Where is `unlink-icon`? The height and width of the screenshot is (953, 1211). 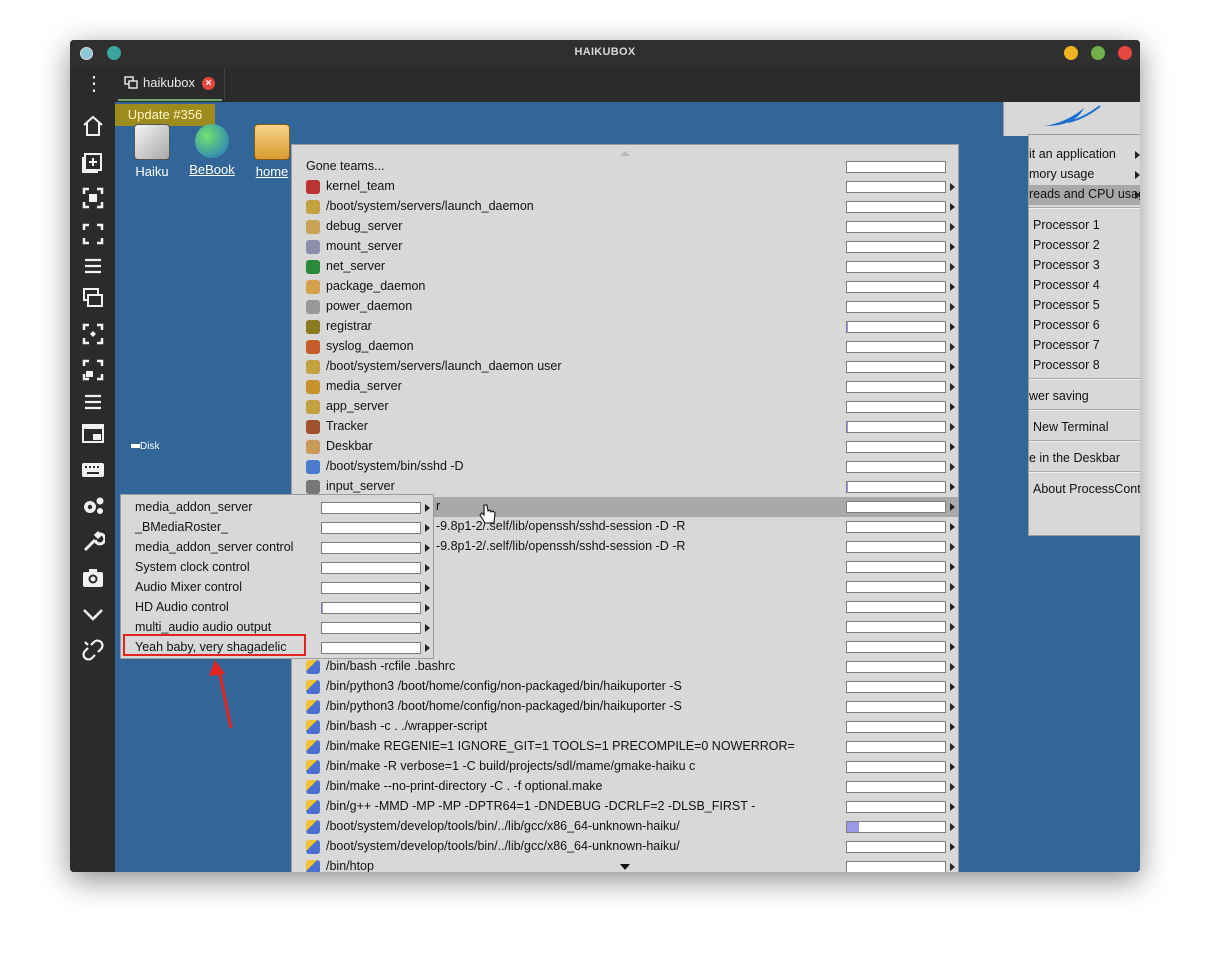 unlink-icon is located at coordinates (93, 650).